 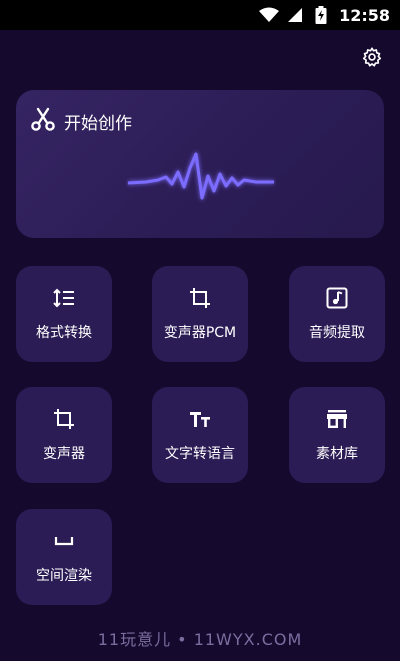 What do you see at coordinates (64, 333) in the screenshot?
I see `tile-label: 格式转换` at bounding box center [64, 333].